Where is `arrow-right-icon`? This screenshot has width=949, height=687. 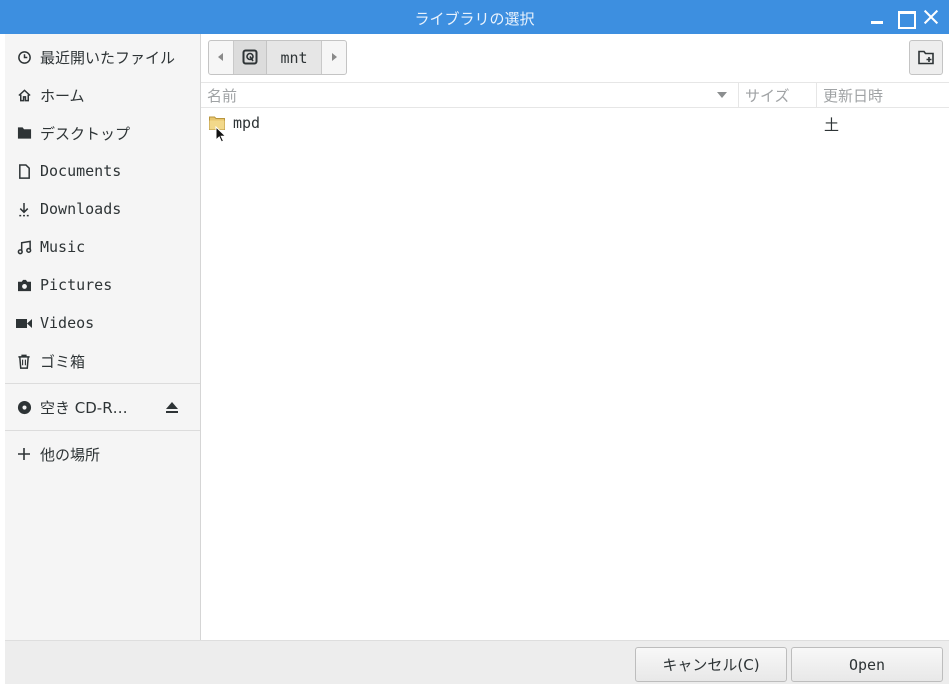
arrow-right-icon is located at coordinates (334, 57).